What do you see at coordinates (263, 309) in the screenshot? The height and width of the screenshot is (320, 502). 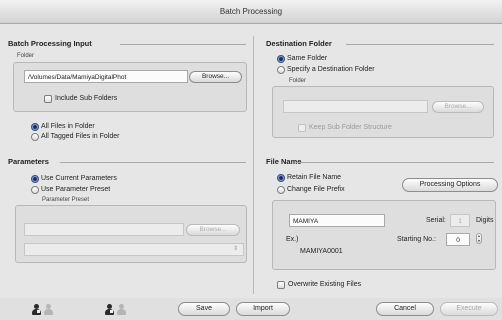 I see `import-button: Import` at bounding box center [263, 309].